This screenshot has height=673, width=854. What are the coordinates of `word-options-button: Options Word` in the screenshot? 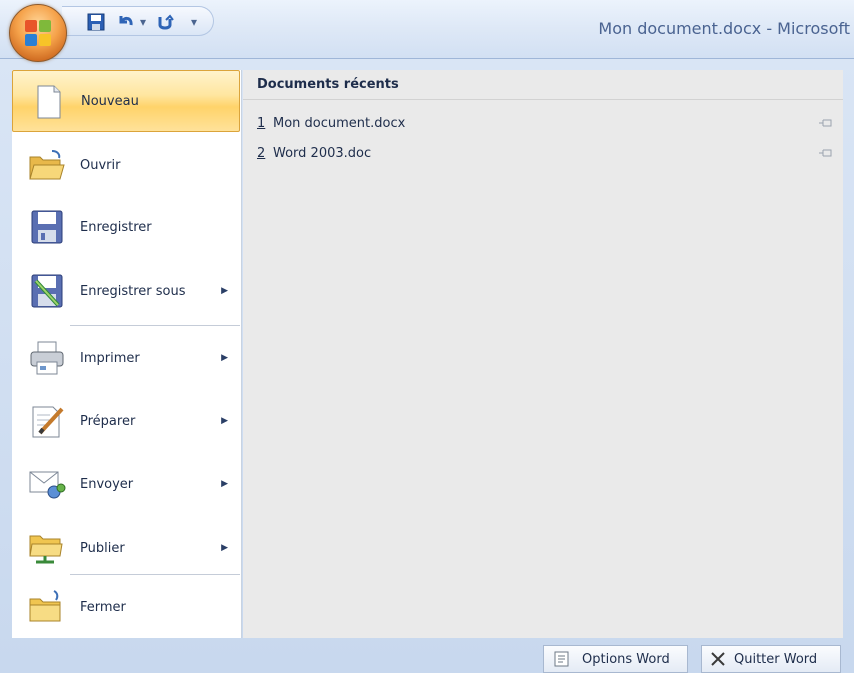 It's located at (615, 659).